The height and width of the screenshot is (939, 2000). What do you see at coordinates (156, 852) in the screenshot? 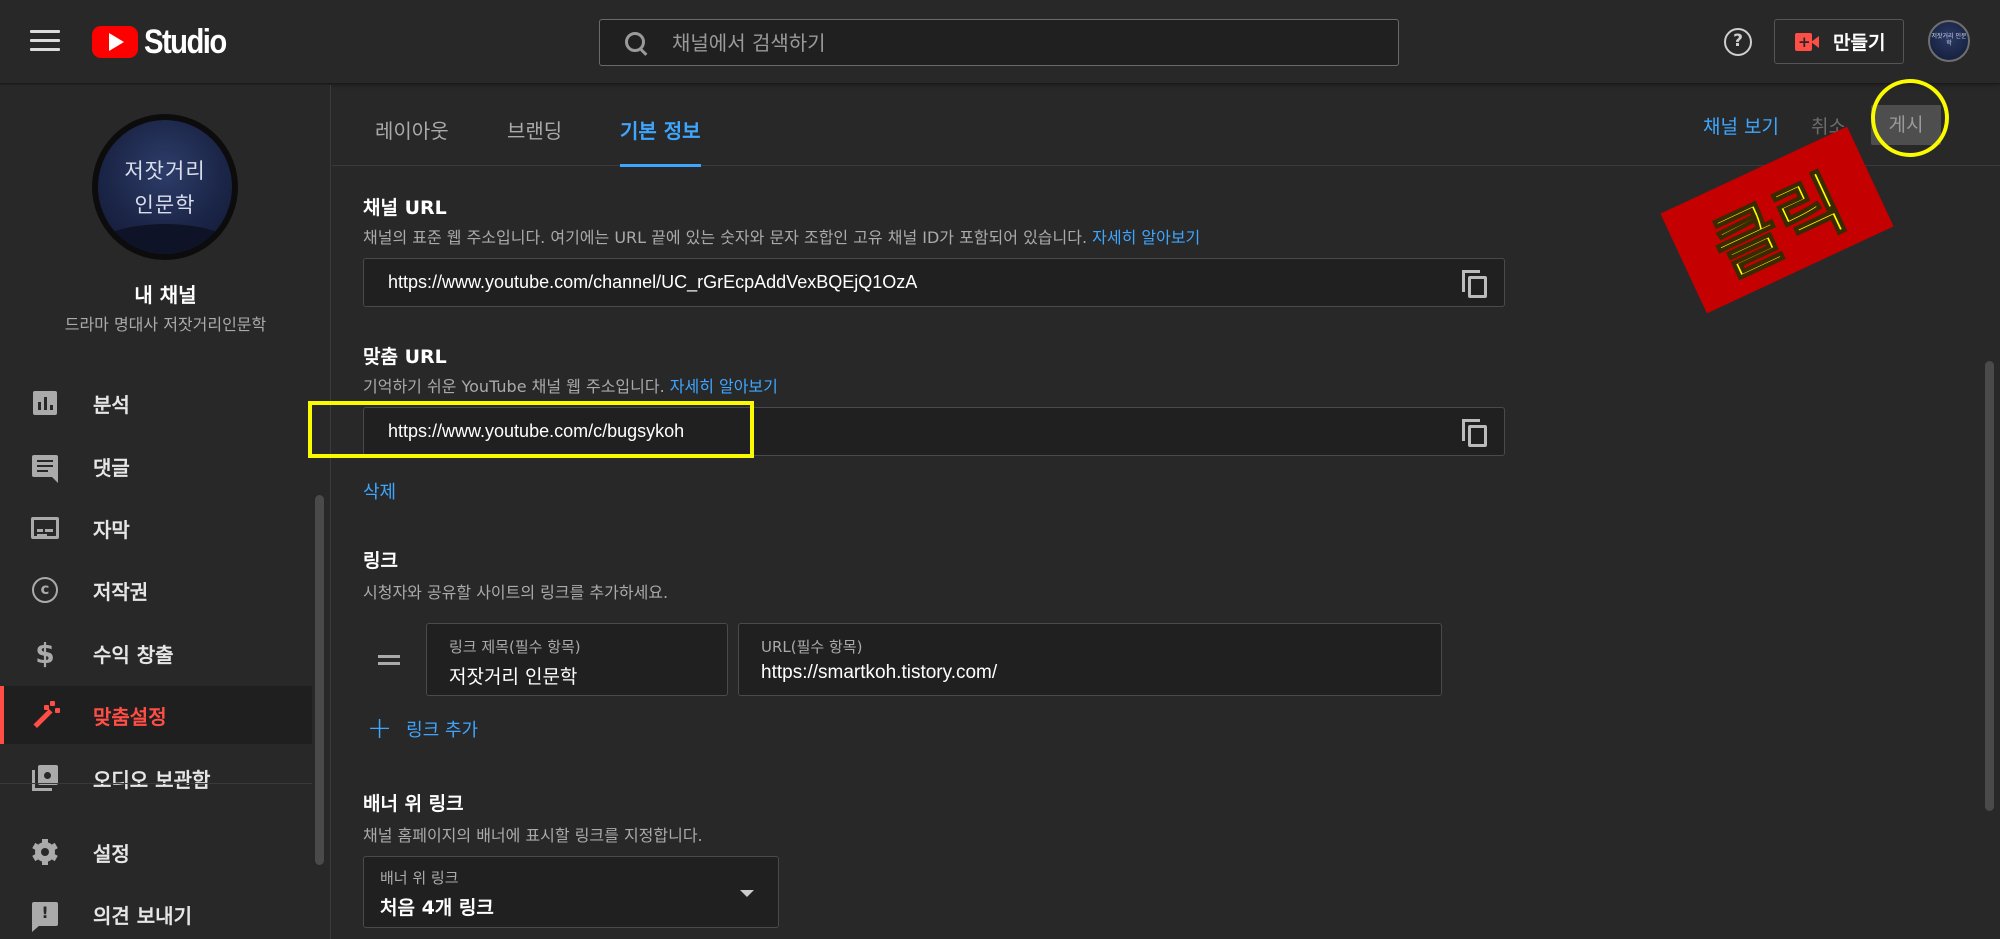
I see `sidebar-item-settings: 설정` at bounding box center [156, 852].